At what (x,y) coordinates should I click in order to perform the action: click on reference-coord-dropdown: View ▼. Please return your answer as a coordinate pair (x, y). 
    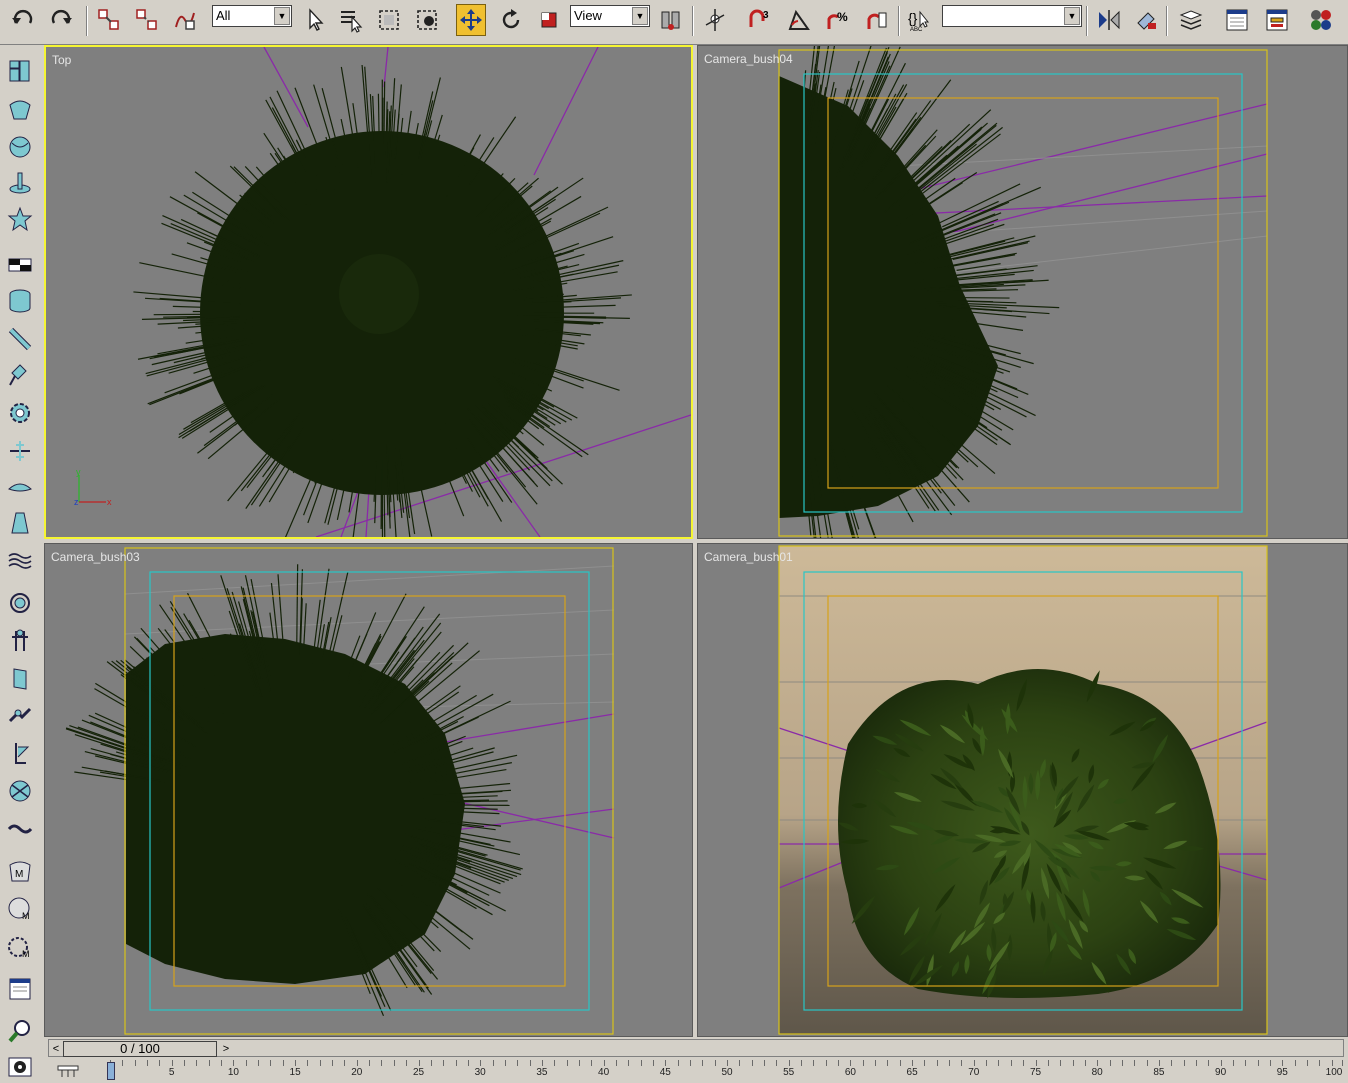
    Looking at the image, I should click on (610, 16).